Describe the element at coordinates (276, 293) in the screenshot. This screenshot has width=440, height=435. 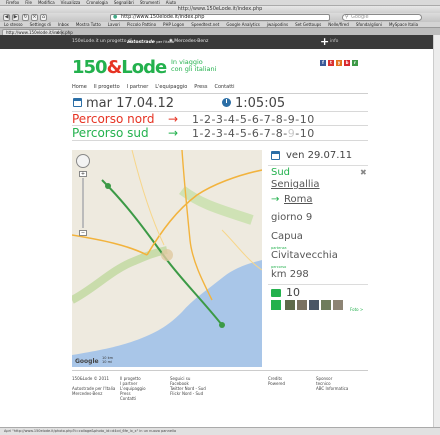
I see `camera-icon` at that location.